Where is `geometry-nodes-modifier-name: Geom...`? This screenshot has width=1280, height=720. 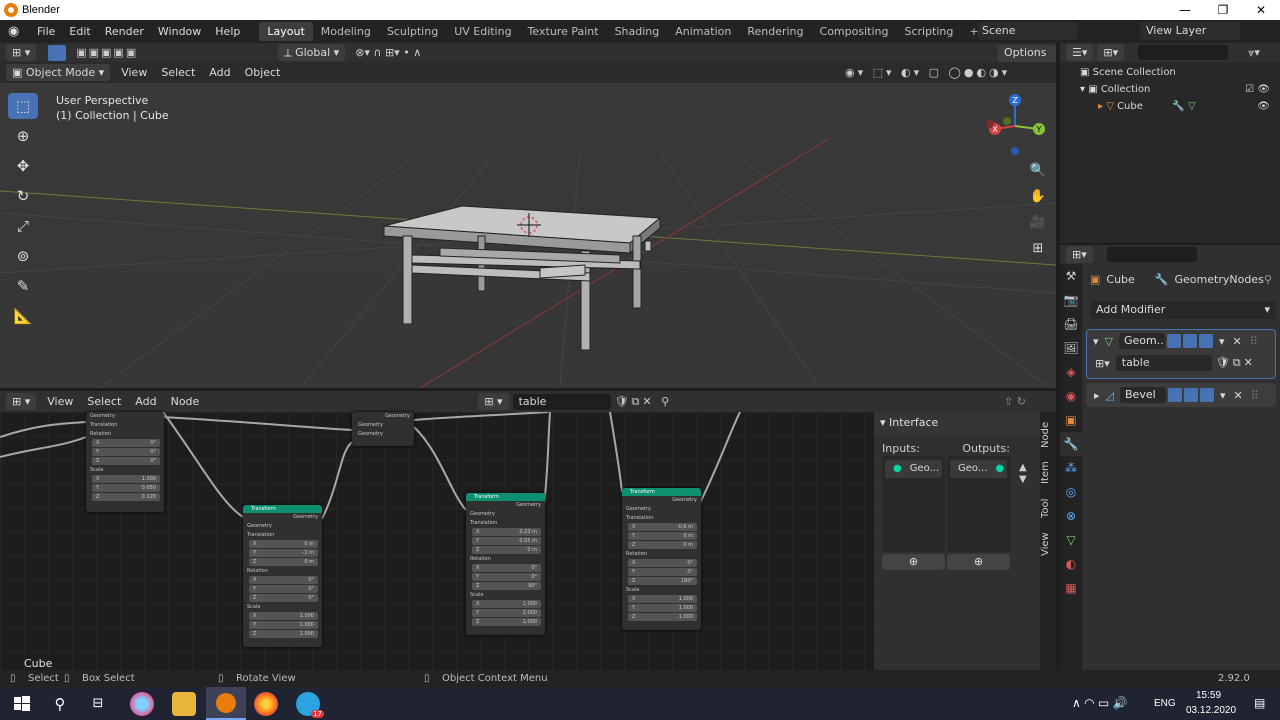
geometry-nodes-modifier-name: Geom... is located at coordinates (1142, 341).